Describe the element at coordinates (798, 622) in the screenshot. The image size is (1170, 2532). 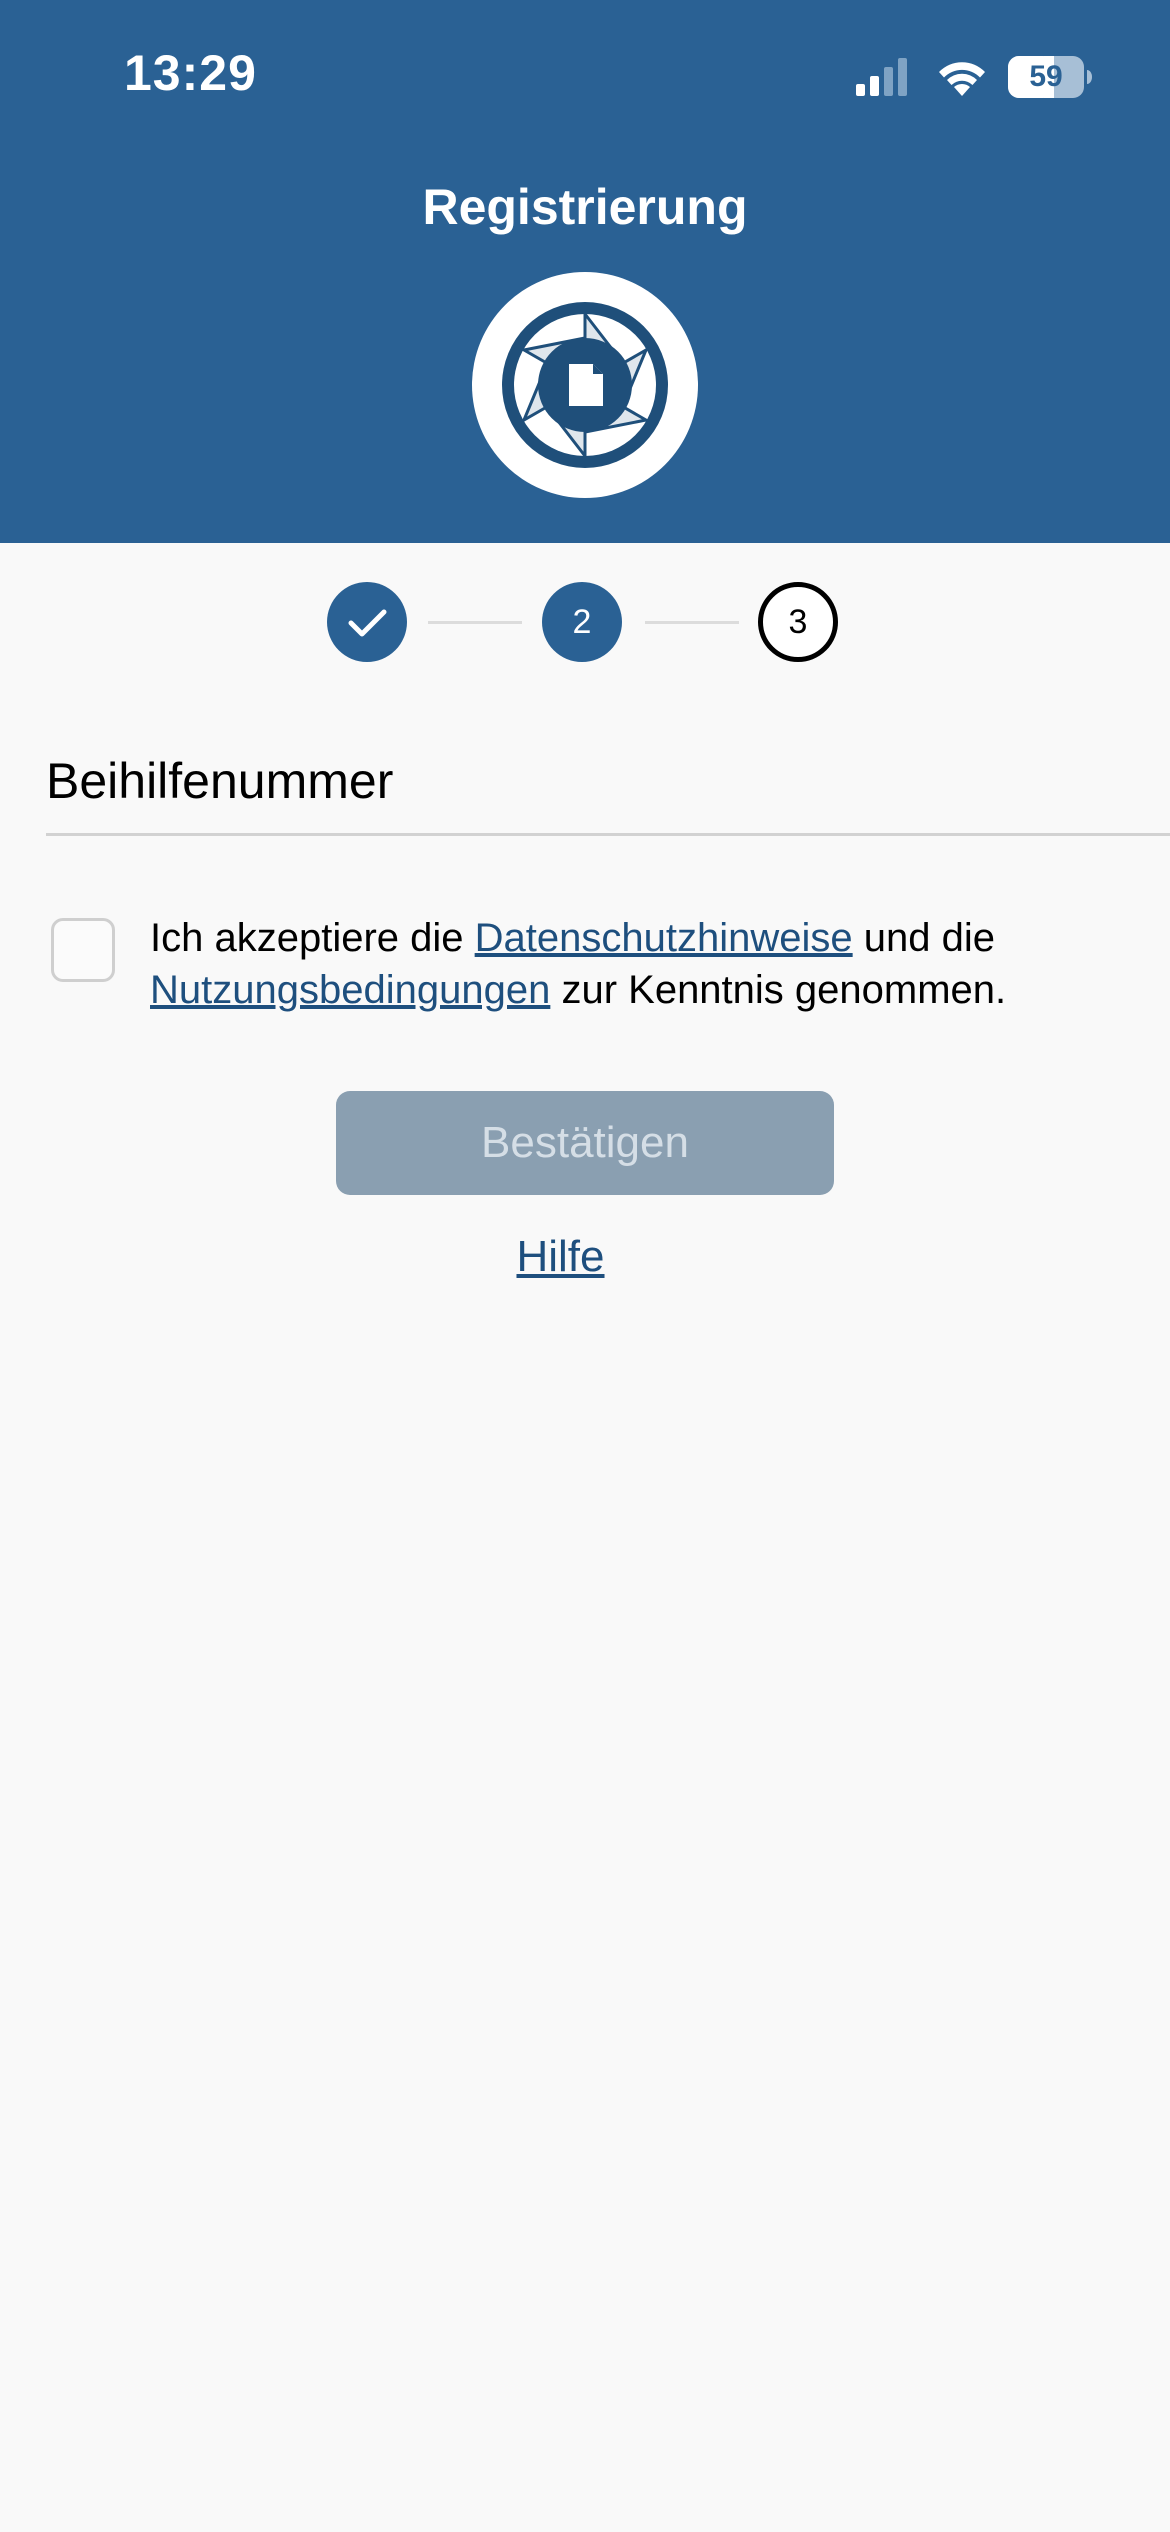
I see `step-3-upcoming: 3` at that location.